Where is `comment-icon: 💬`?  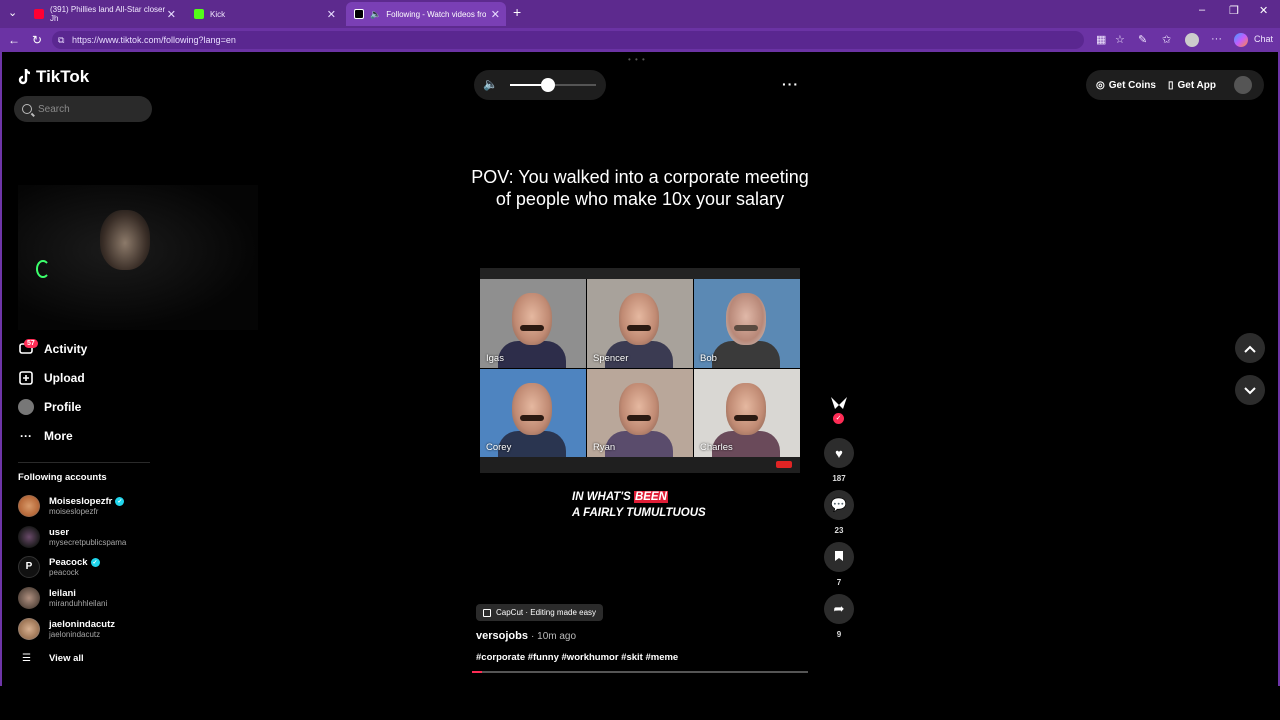 comment-icon: 💬 is located at coordinates (839, 504).